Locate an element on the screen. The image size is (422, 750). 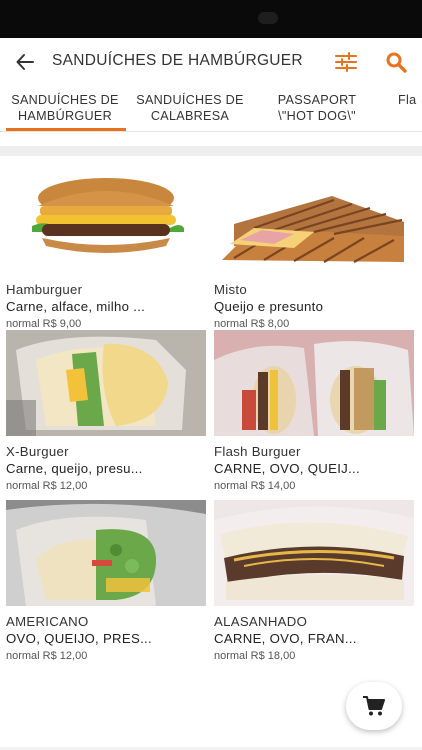
active-tab-indicator is located at coordinates (66, 129).